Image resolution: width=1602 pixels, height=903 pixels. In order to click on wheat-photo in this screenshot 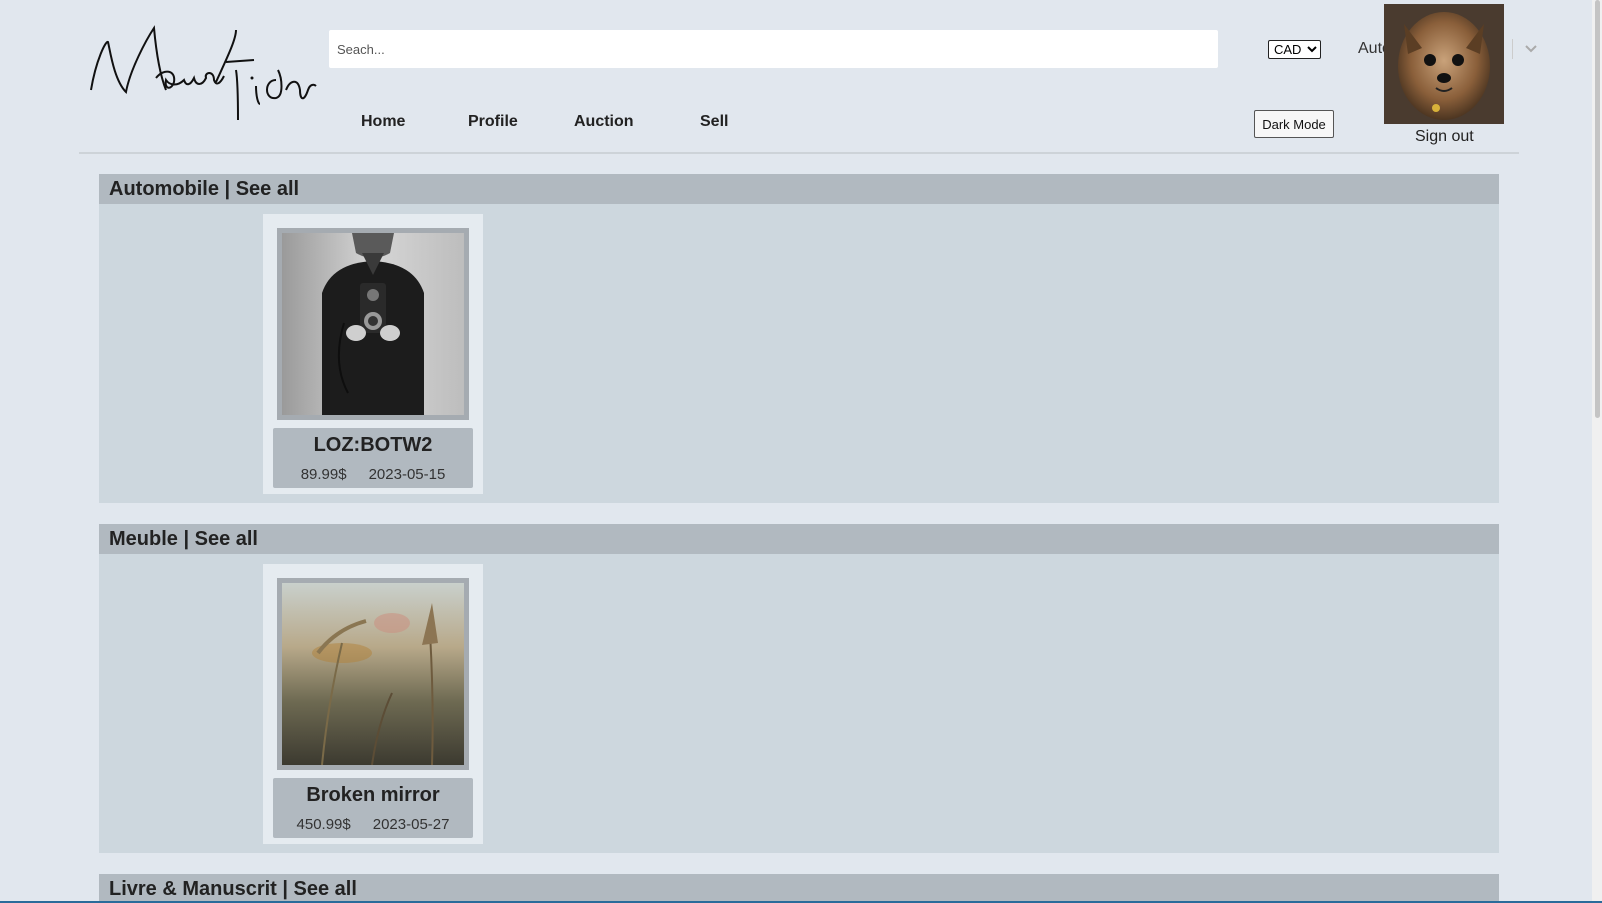, I will do `click(373, 674)`.